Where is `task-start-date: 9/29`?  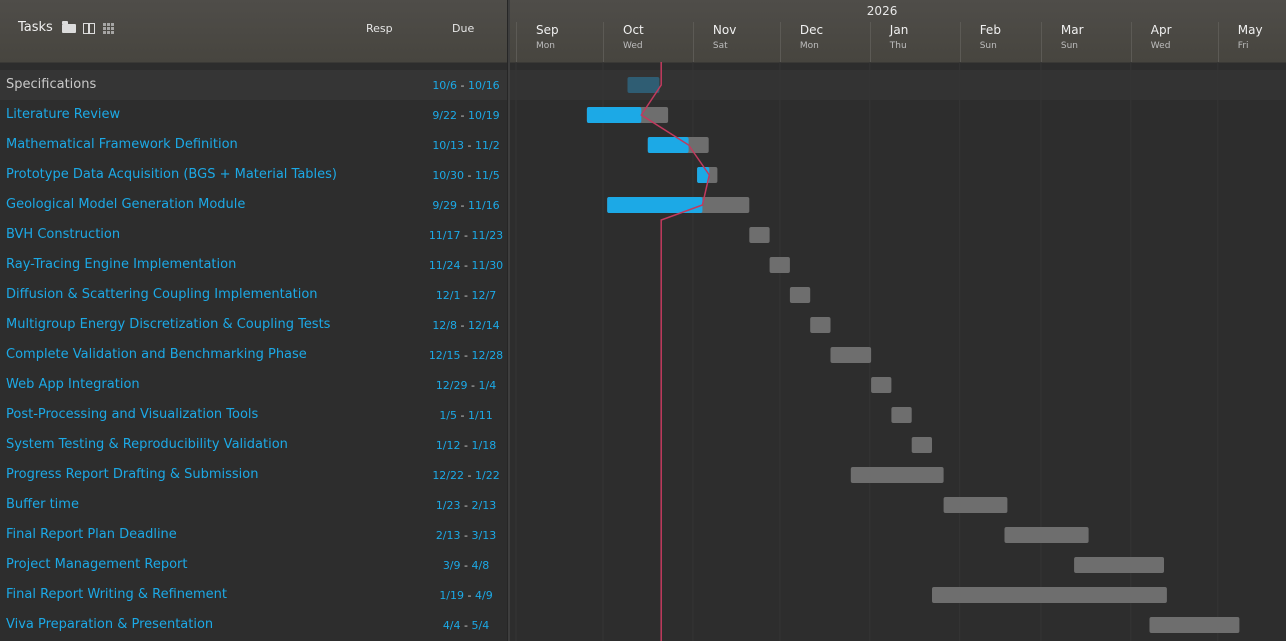 task-start-date: 9/29 is located at coordinates (445, 205).